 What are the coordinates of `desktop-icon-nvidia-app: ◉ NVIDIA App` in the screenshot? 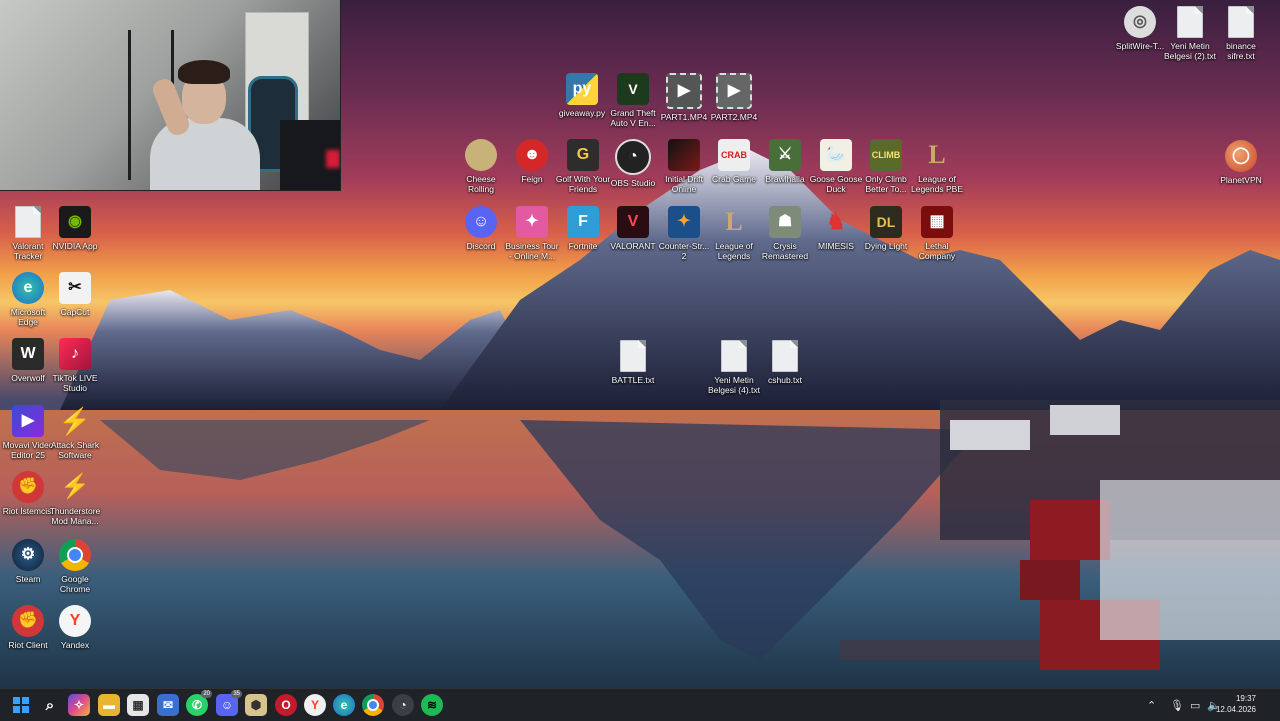 It's located at (75, 228).